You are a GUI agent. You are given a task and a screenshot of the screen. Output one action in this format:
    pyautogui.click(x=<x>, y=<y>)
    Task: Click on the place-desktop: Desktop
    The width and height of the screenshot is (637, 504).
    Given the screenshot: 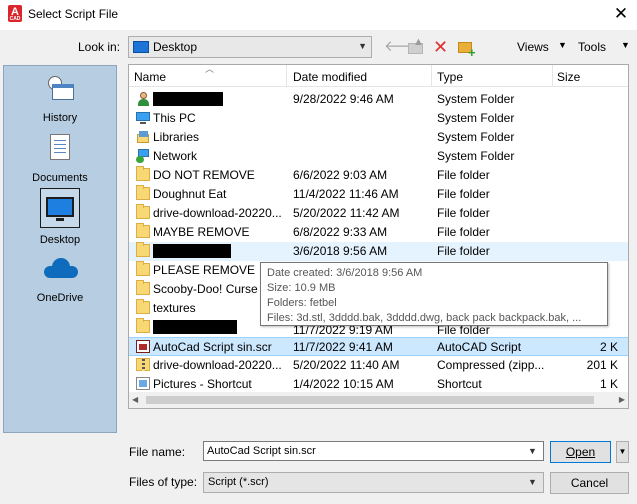 What is the action you would take?
    pyautogui.click(x=60, y=219)
    